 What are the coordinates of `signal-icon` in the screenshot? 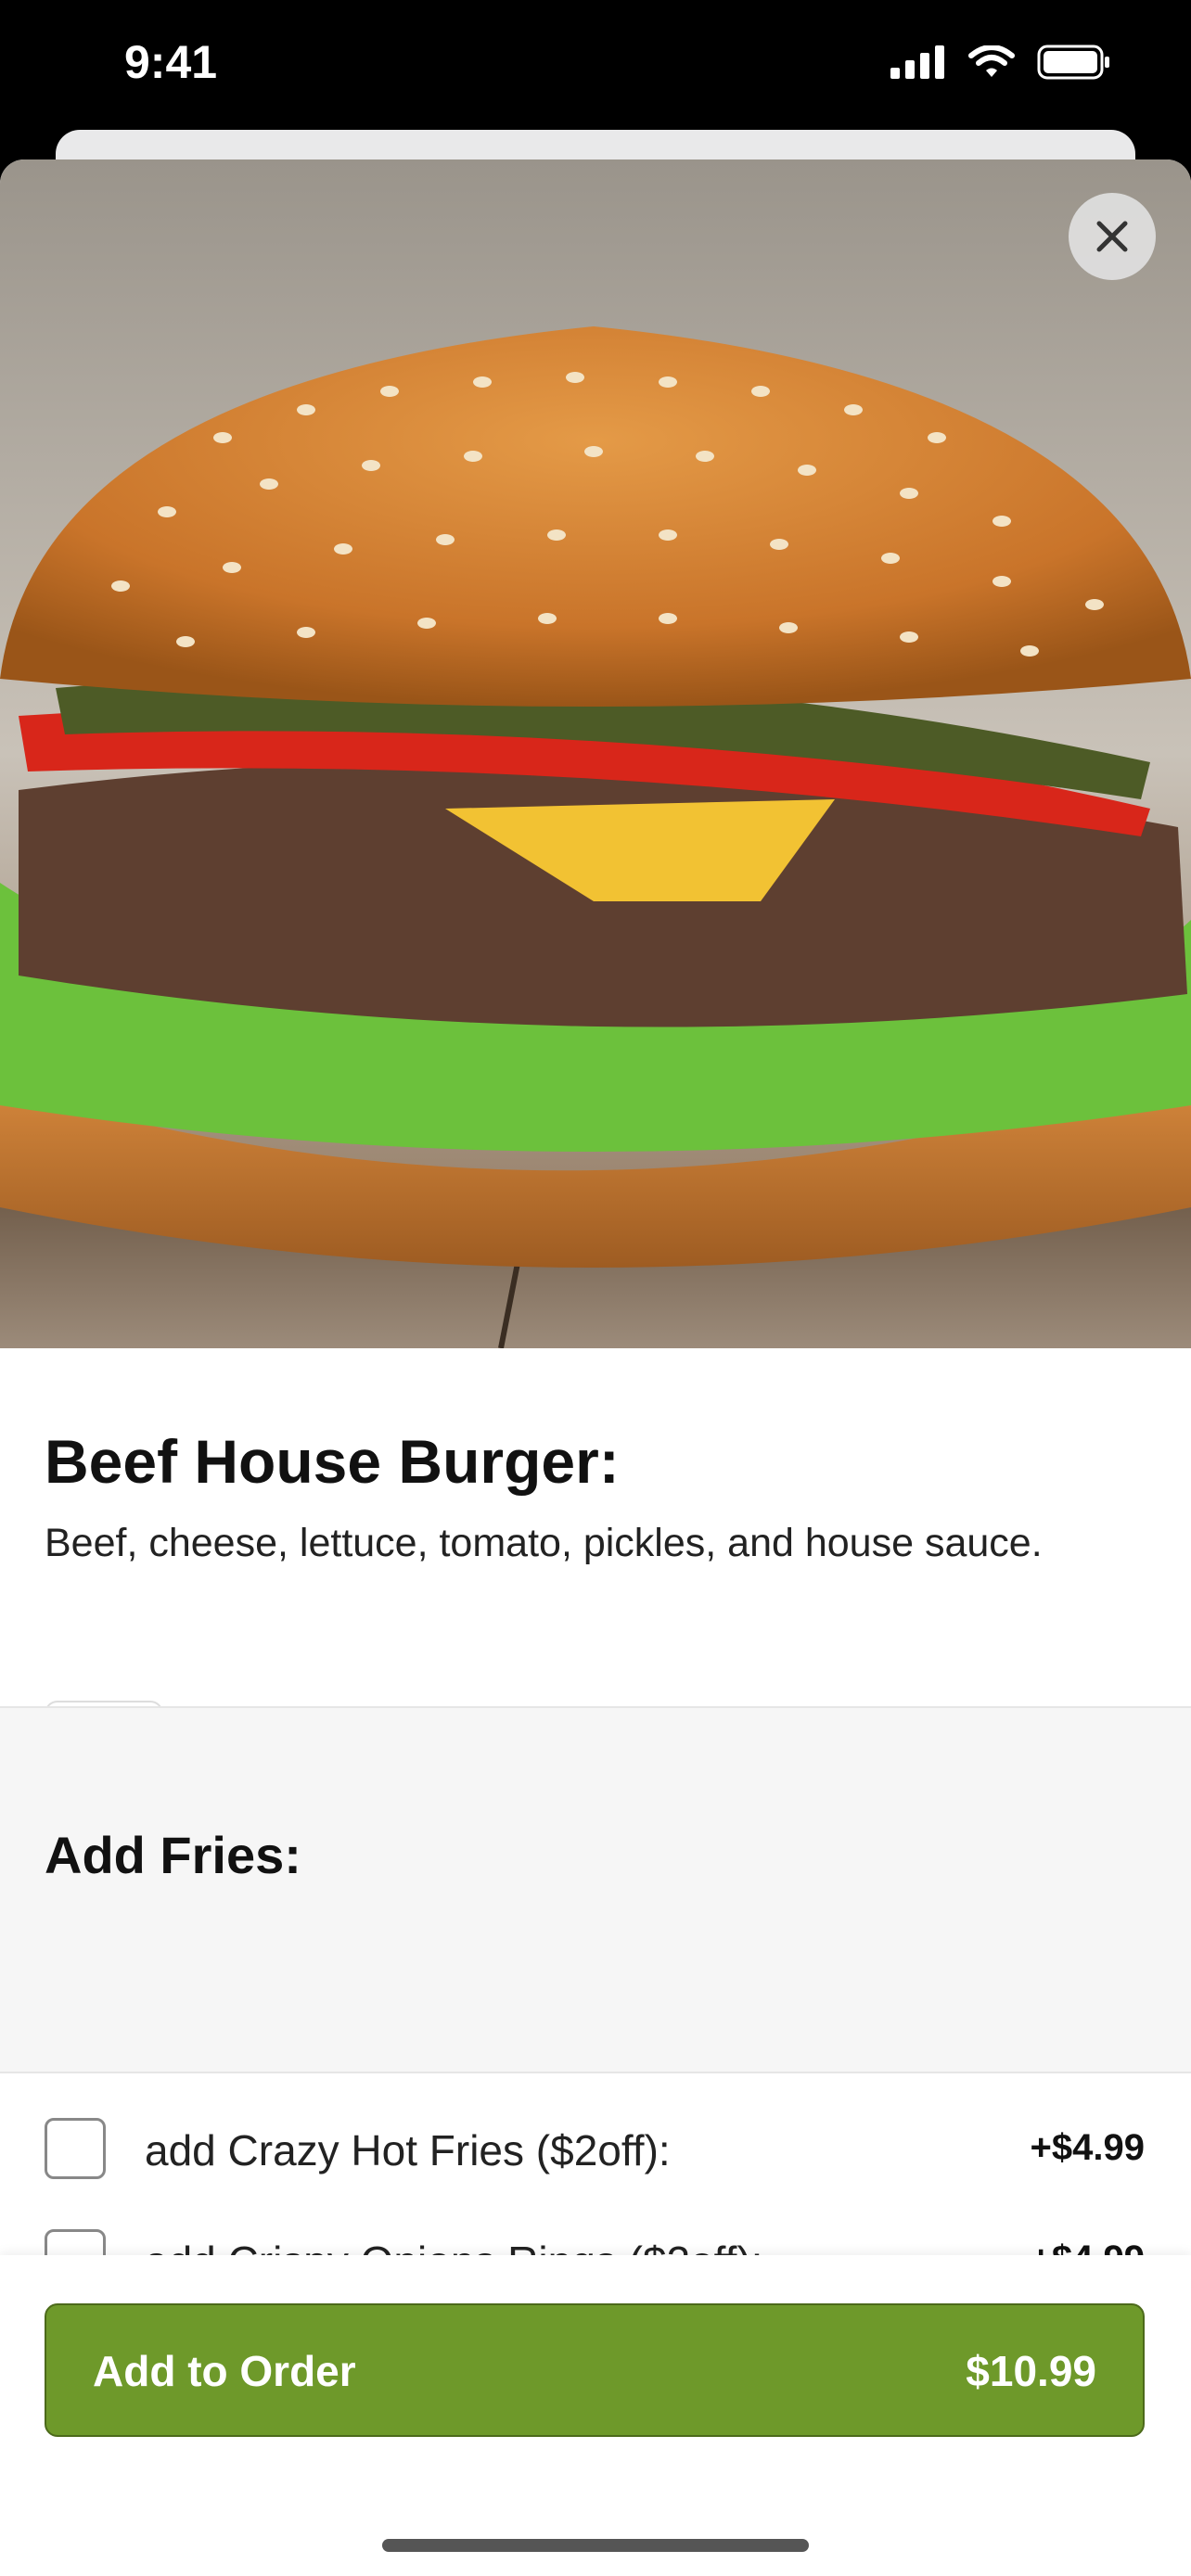 It's located at (917, 62).